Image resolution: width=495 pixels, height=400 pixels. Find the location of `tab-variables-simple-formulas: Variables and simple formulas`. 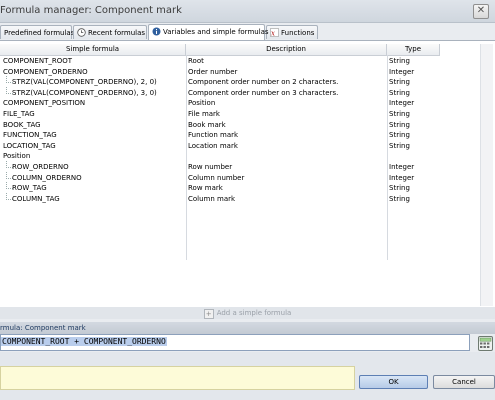

tab-variables-simple-formulas: Variables and simple formulas is located at coordinates (208, 32).